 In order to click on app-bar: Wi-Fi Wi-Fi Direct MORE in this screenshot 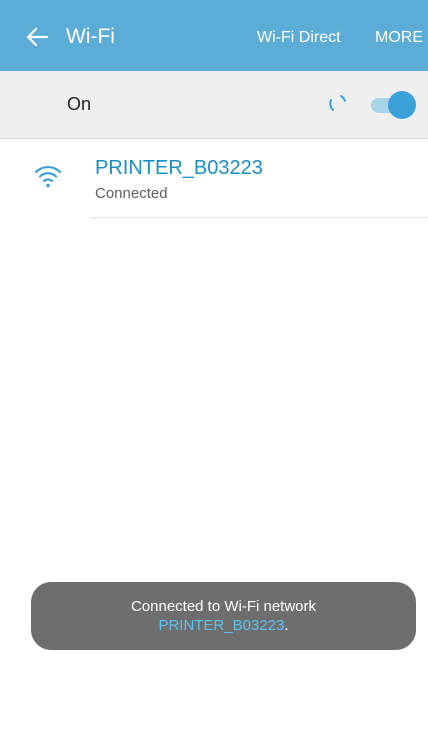, I will do `click(214, 35)`.